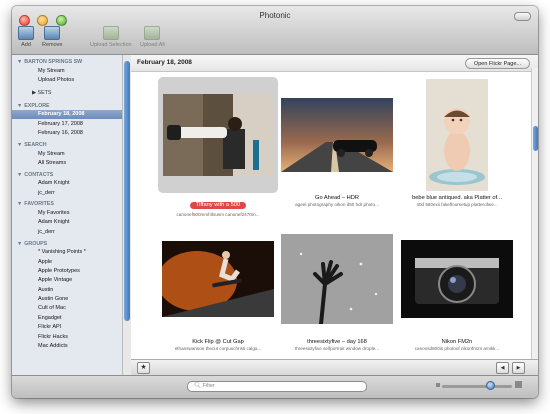 The height and width of the screenshot is (414, 550). What do you see at coordinates (52, 45) in the screenshot?
I see `remove-label: Remove` at bounding box center [52, 45].